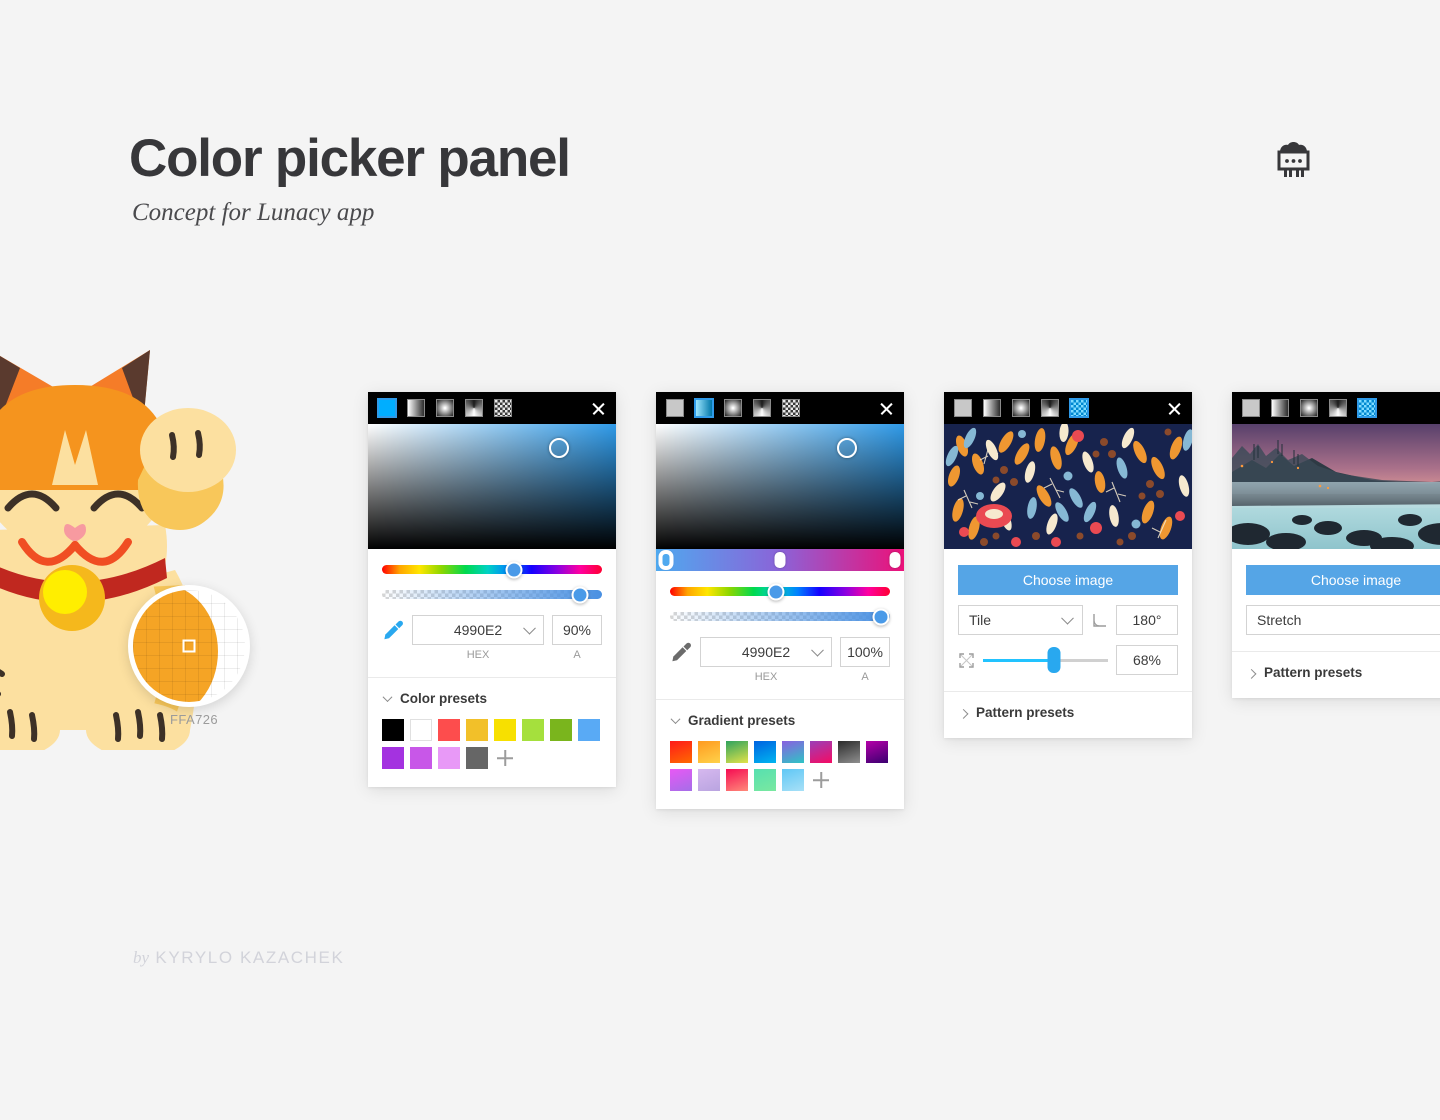 The width and height of the screenshot is (1440, 1120). I want to click on fit-mode-row: Stretch, so click(1336, 615).